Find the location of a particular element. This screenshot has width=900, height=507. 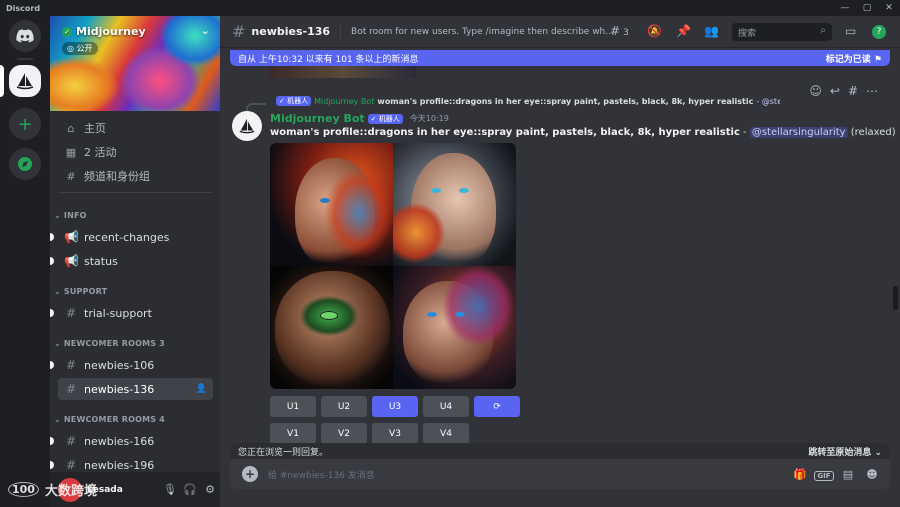

mute-bell-icon: 🔕 is located at coordinates (654, 31).